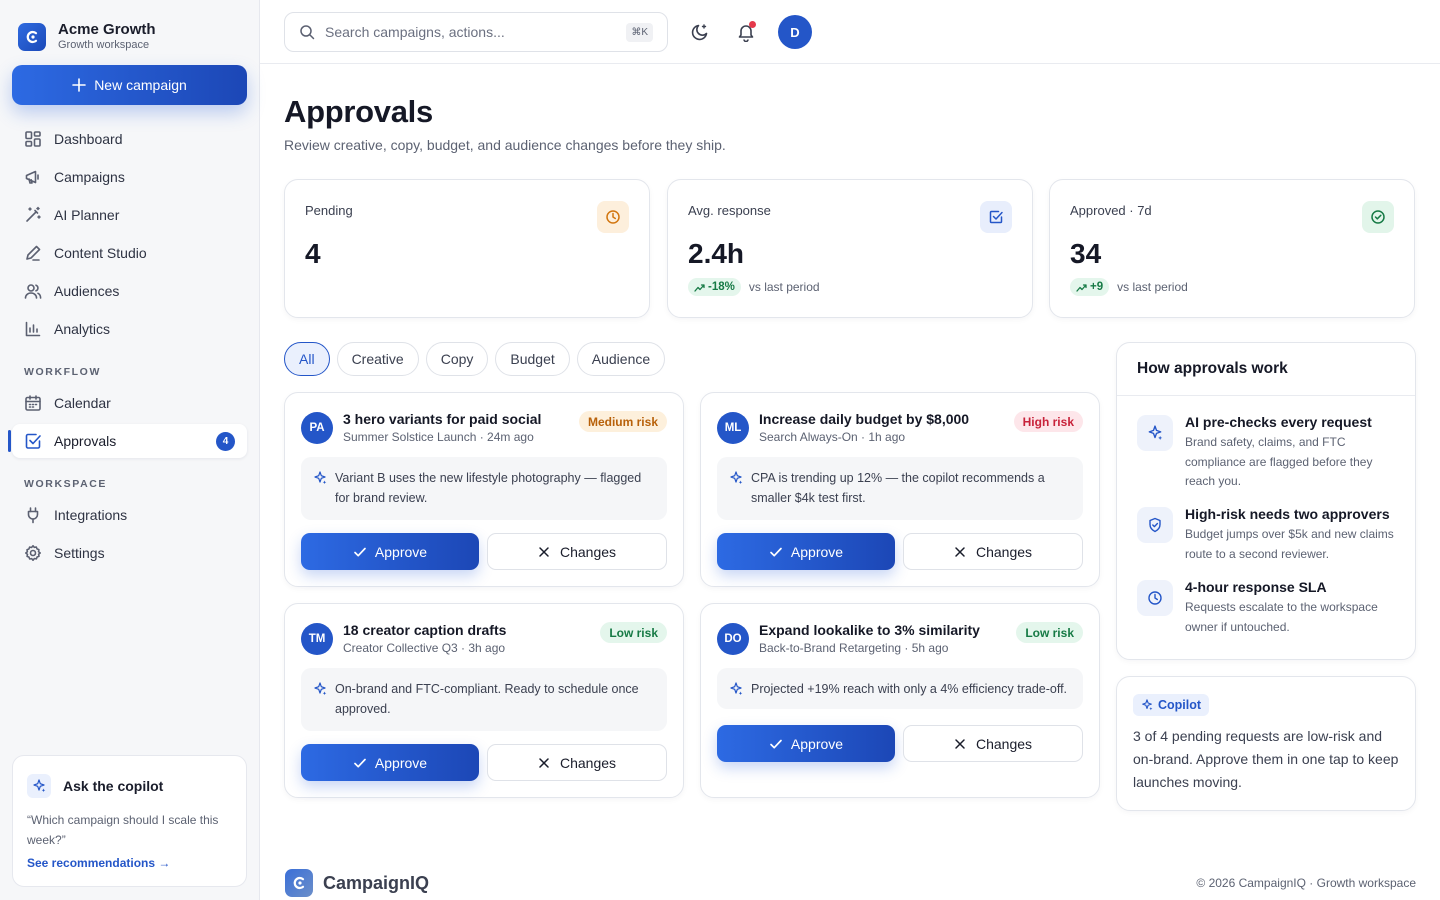 The height and width of the screenshot is (900, 1440). I want to click on filter-all: All, so click(307, 359).